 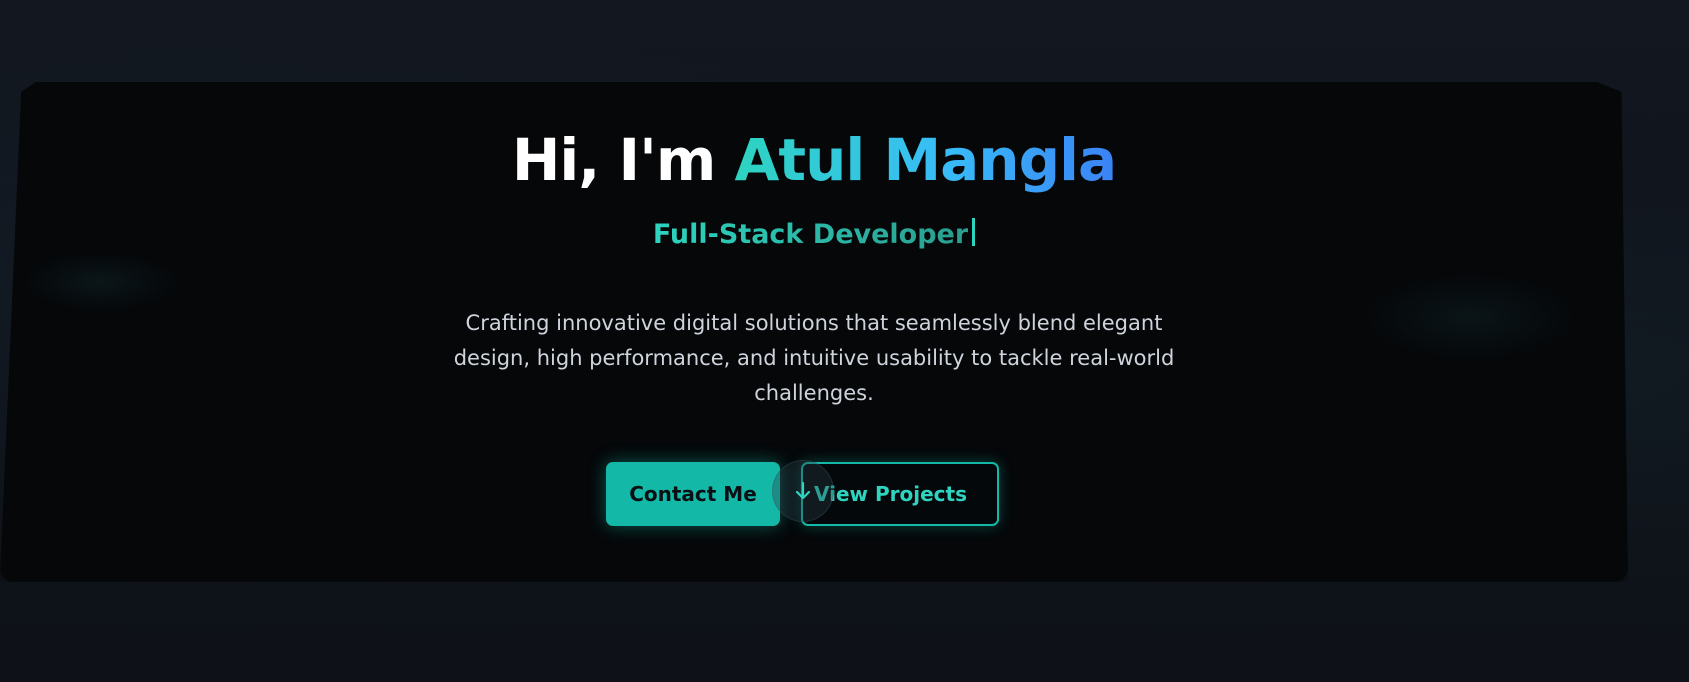 What do you see at coordinates (100, 282) in the screenshot?
I see `decorative-glow-left` at bounding box center [100, 282].